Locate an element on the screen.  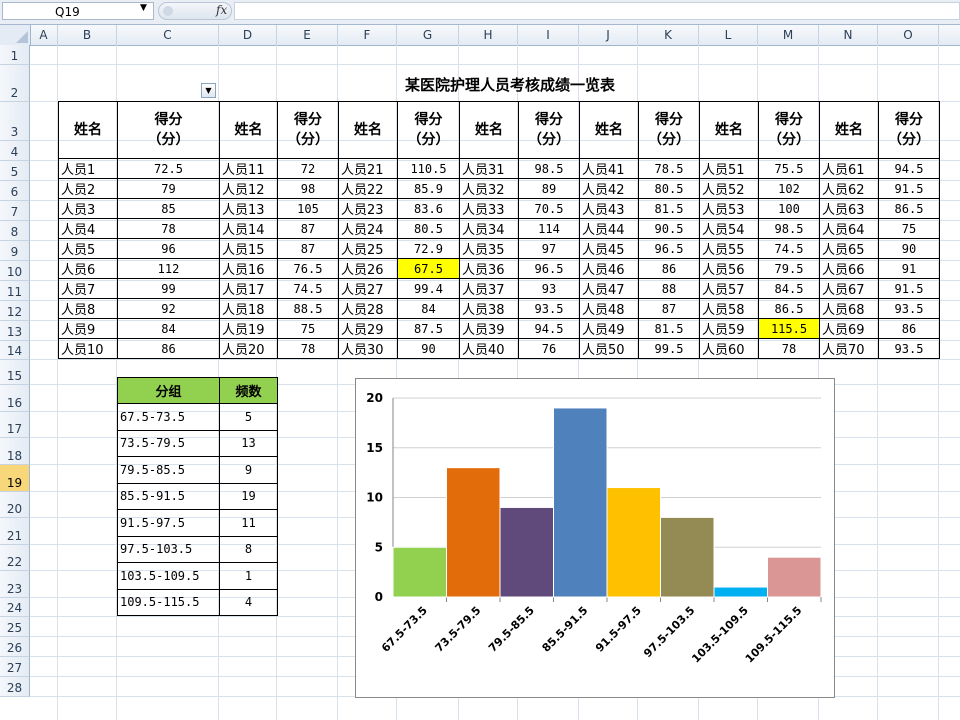
cell-name: 人员12 is located at coordinates (248, 188).